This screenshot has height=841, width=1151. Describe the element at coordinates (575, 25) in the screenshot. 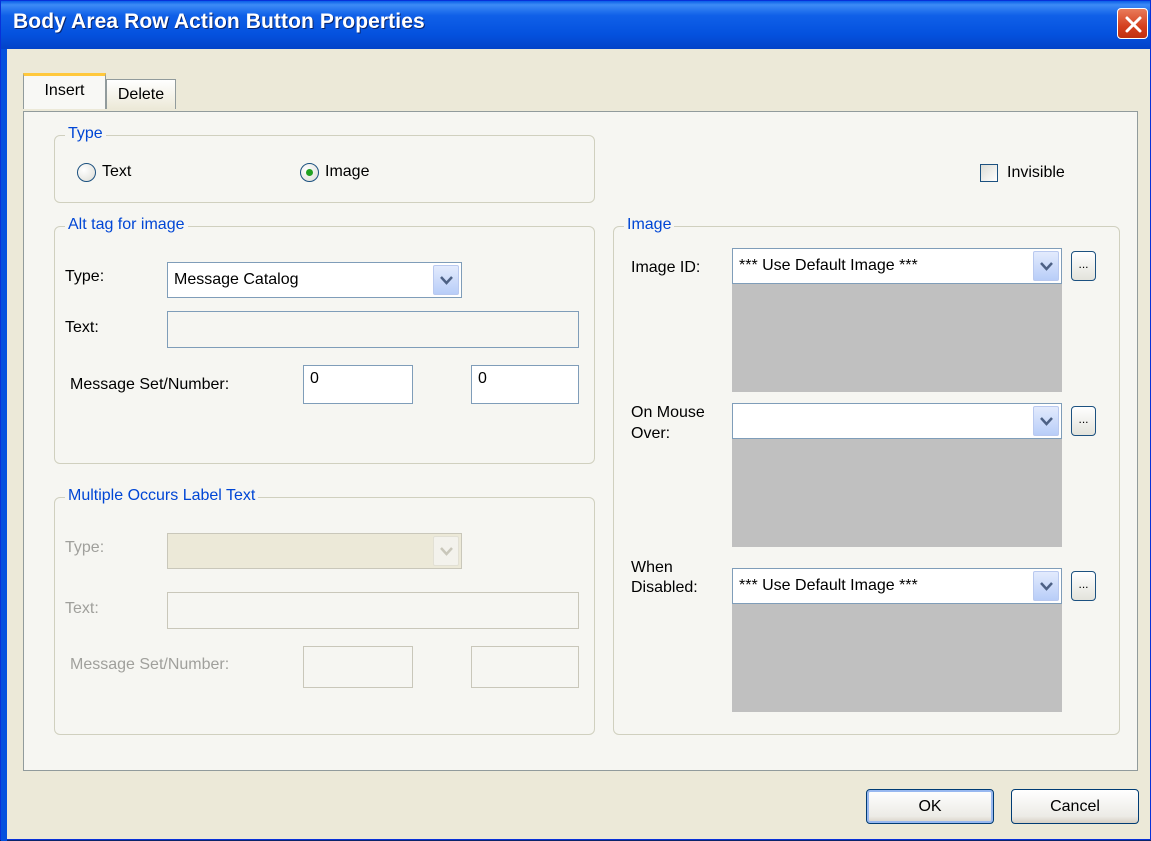

I see `title-bar: Body Area Row Action Button Properties` at that location.